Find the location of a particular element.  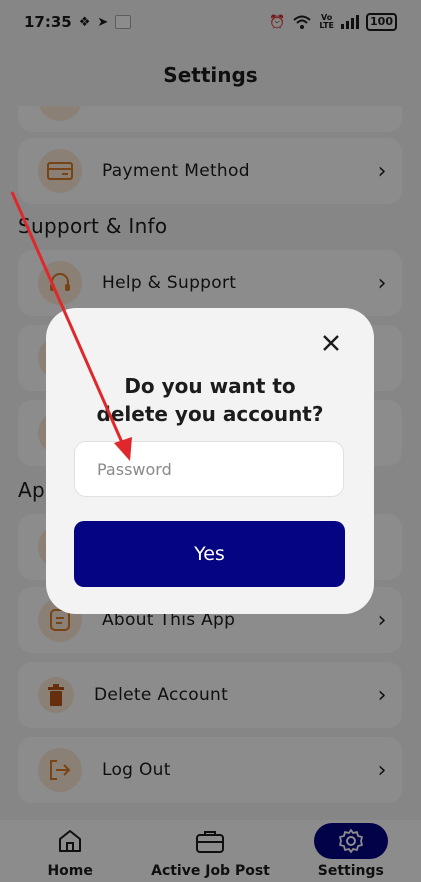

dialog-title: Do you want to delete you account? is located at coordinates (210, 400).